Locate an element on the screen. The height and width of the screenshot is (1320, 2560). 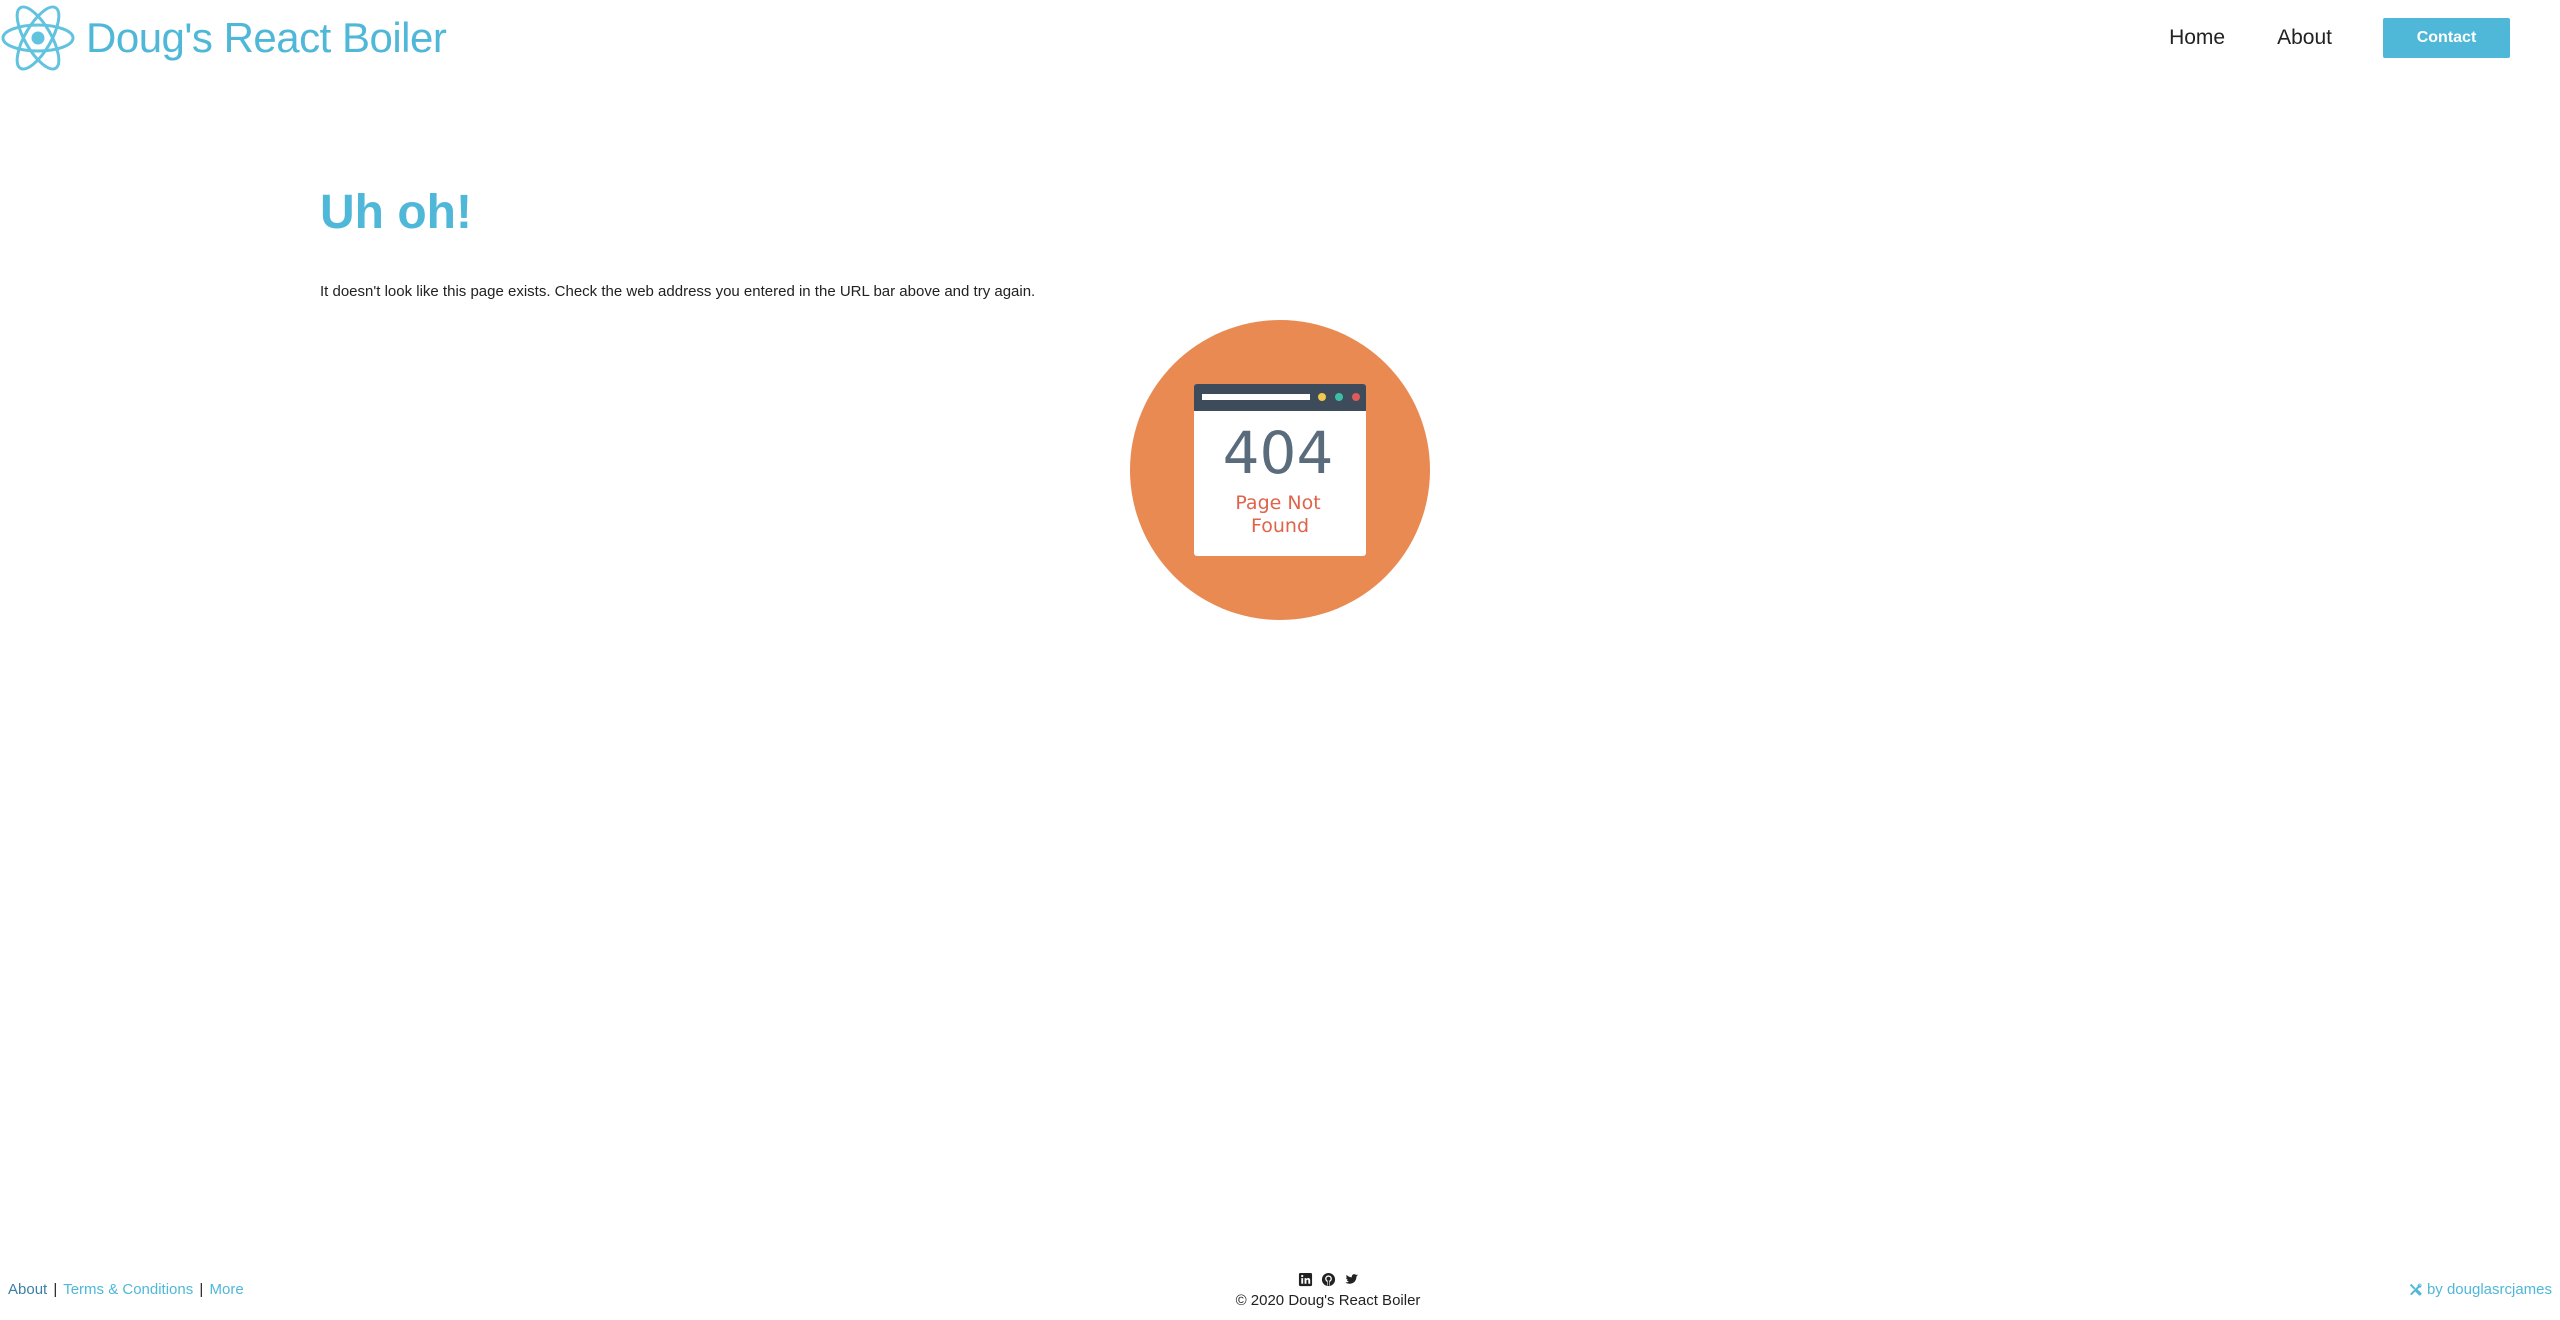
linkedin-icon is located at coordinates (1305, 1279).